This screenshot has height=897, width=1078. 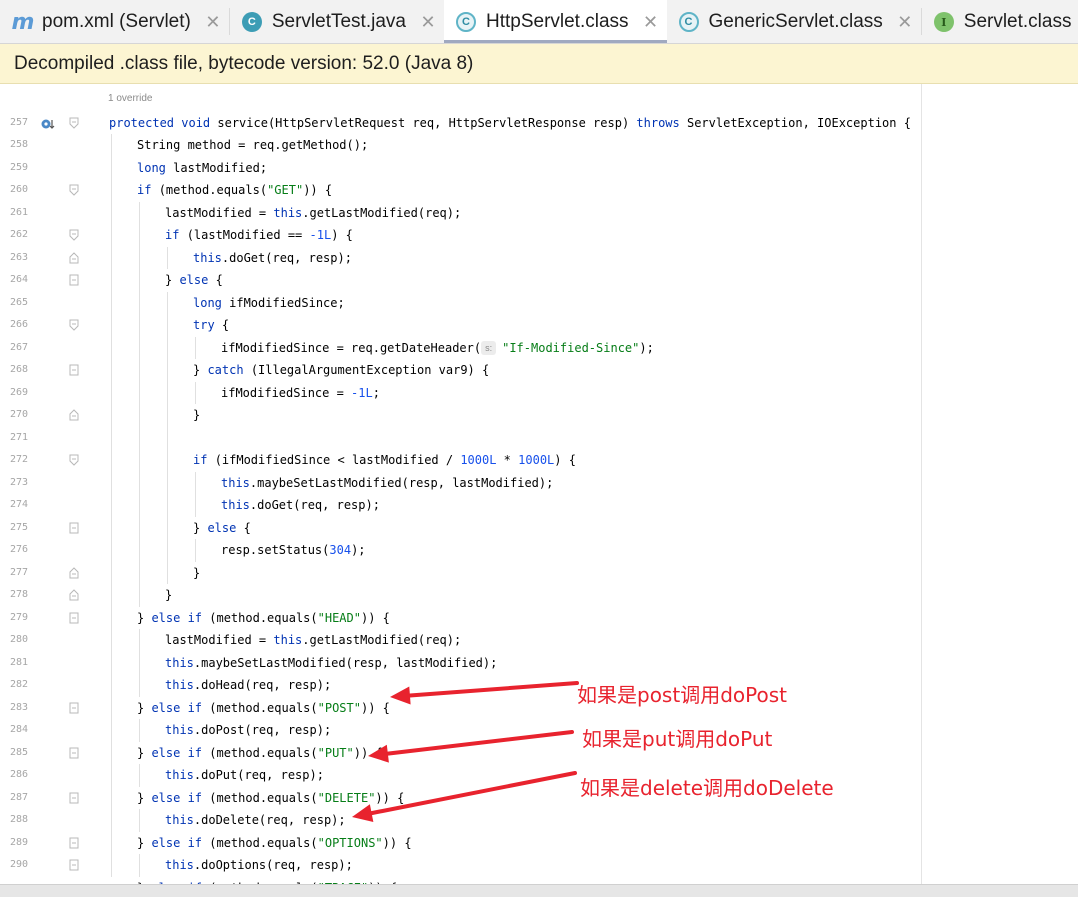 What do you see at coordinates (555, 21) in the screenshot?
I see `tab-httpservlet-class: C HttpServlet.class ✕` at bounding box center [555, 21].